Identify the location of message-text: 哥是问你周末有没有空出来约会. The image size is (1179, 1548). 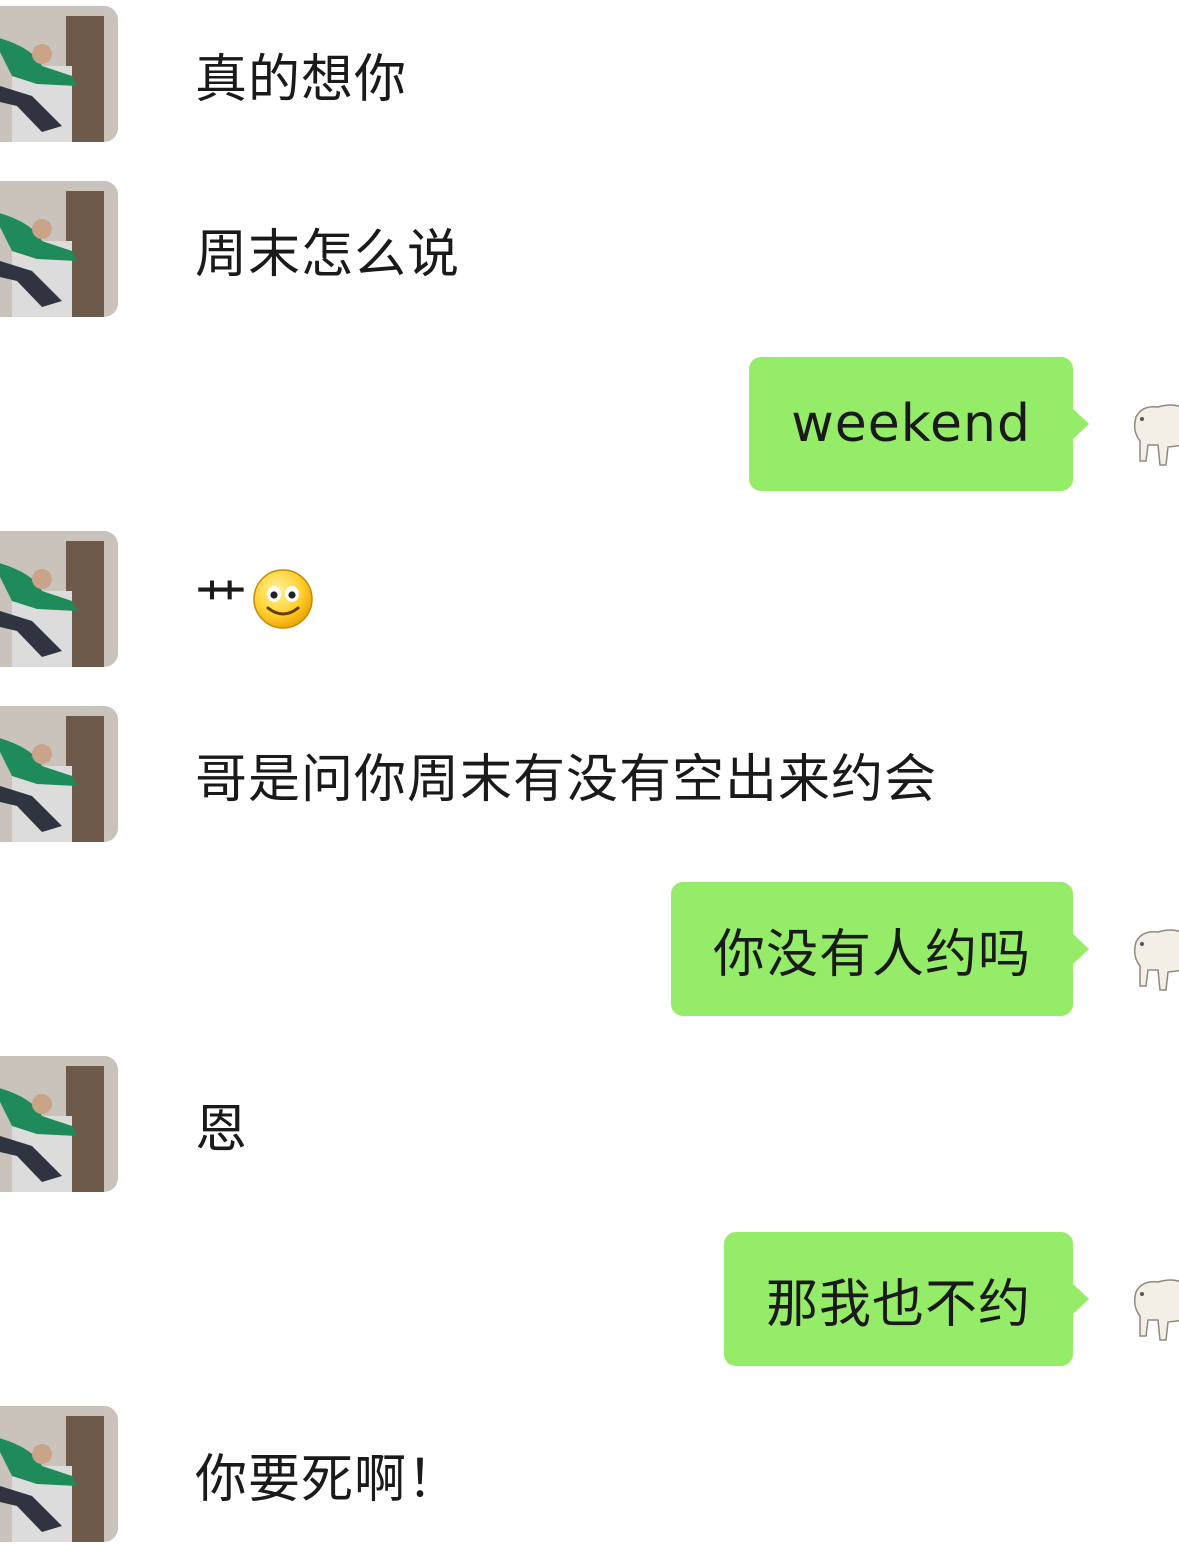
(566, 774).